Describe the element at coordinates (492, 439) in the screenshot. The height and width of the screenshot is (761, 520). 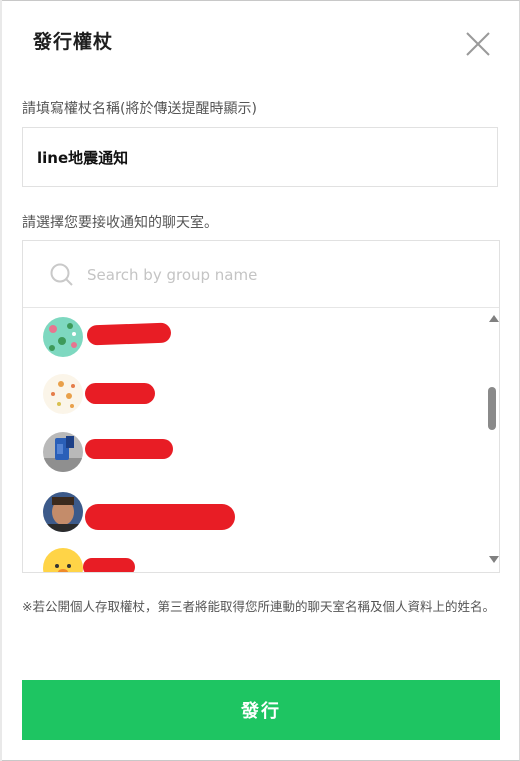
I see `list-scrollbar` at that location.